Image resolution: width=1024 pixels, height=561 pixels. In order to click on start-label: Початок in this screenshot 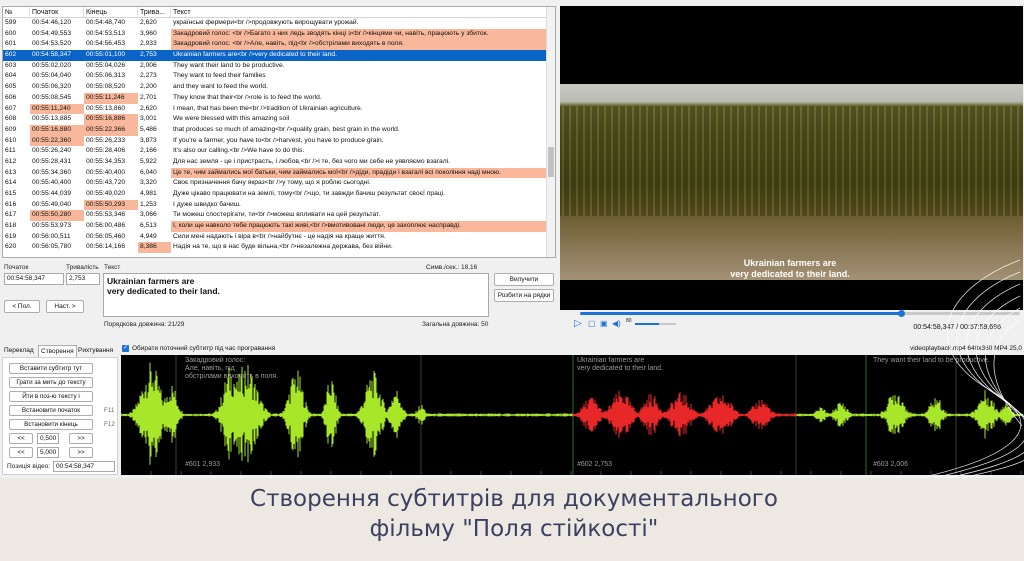, I will do `click(16, 267)`.